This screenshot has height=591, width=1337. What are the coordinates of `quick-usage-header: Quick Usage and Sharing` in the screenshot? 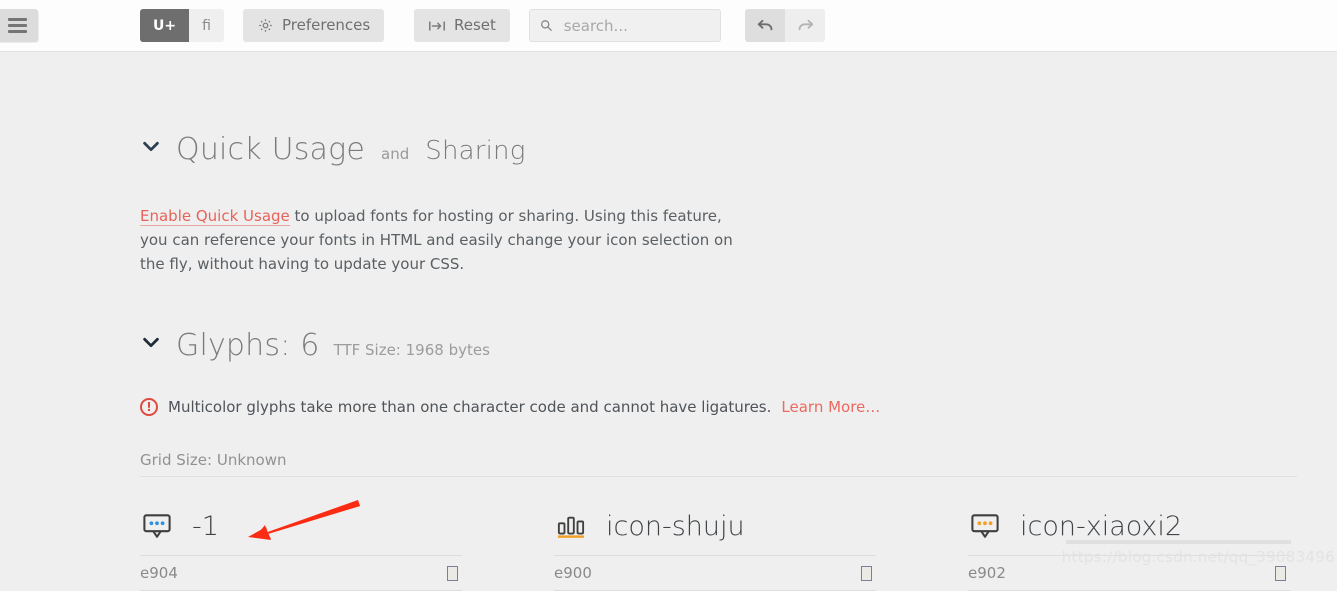 It's located at (333, 149).